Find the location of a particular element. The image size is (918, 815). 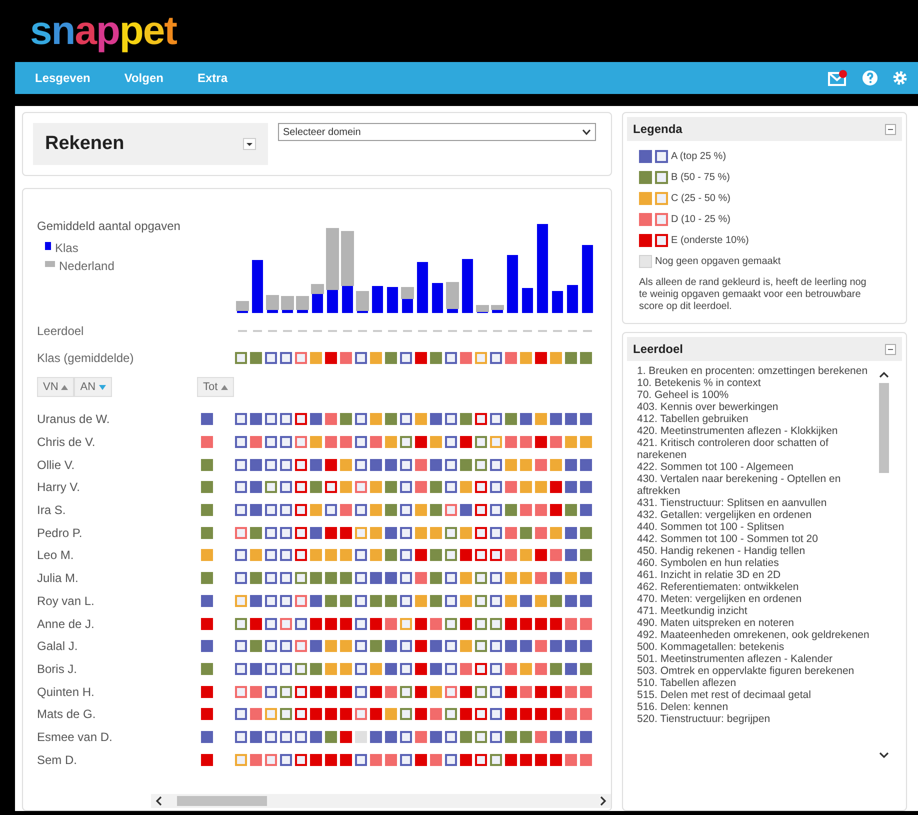

student-name: Roy van L. is located at coordinates (112, 601).